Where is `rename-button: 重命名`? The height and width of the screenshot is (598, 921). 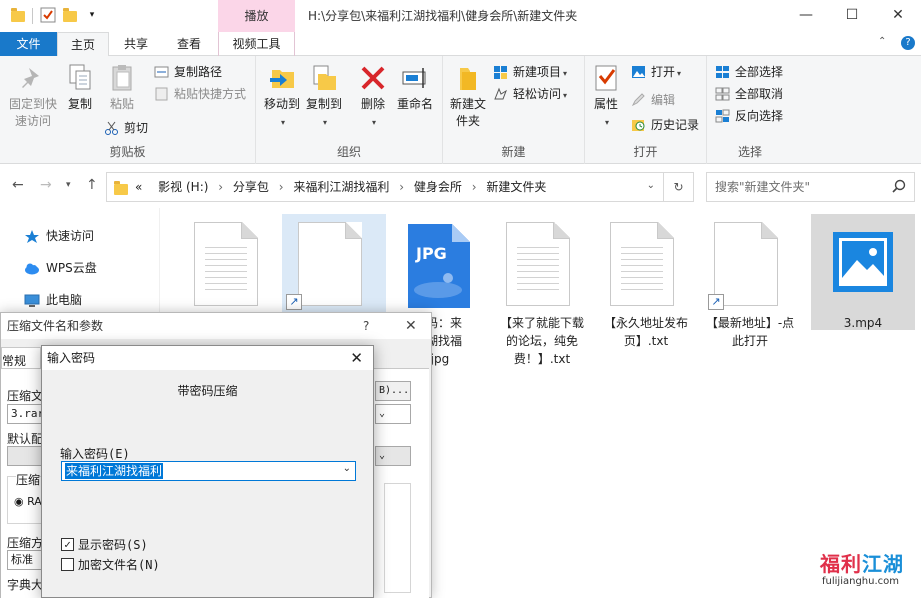
rename-button: 重命名 is located at coordinates (415, 87).